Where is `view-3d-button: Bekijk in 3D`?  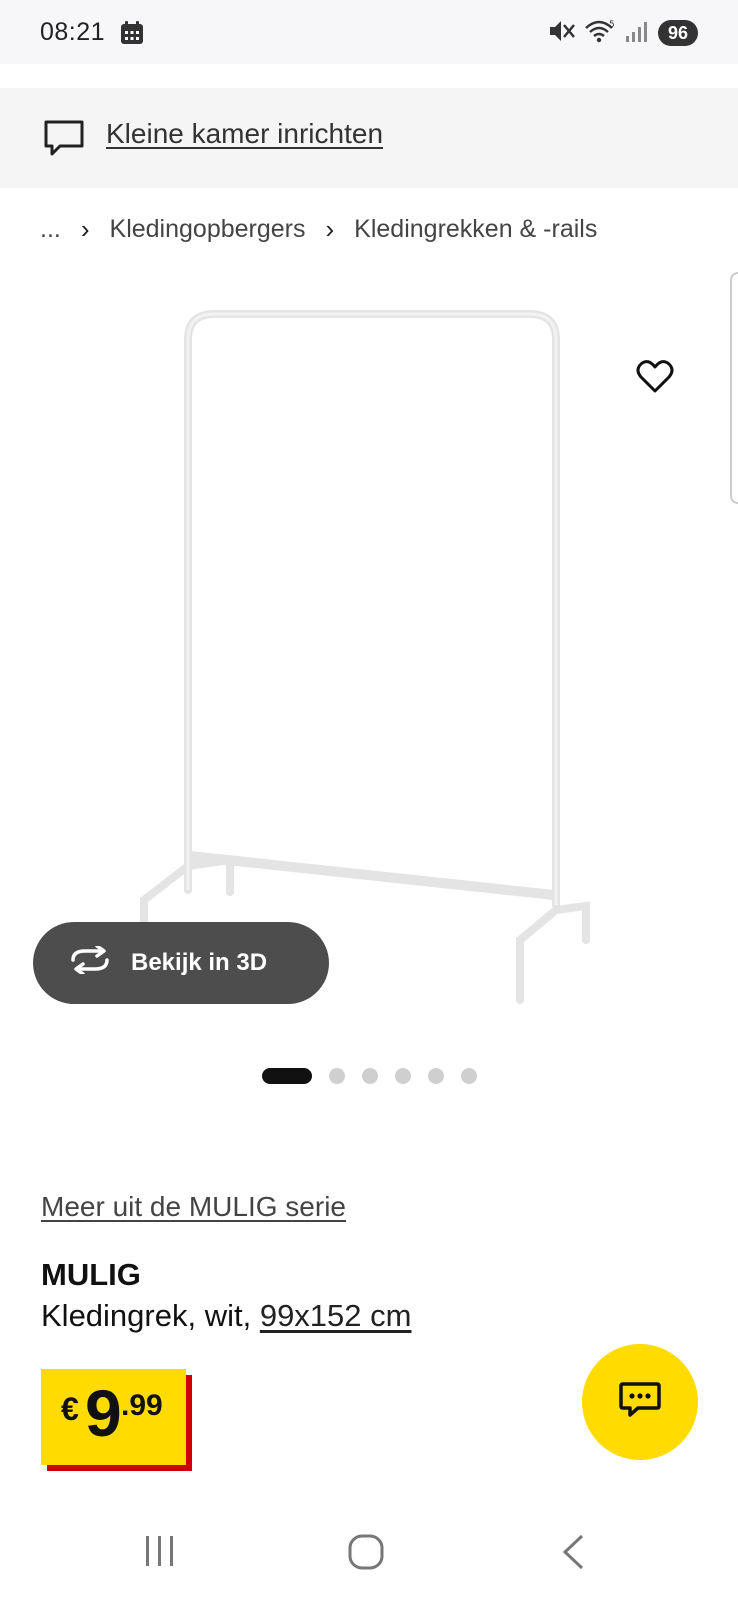 view-3d-button: Bekijk in 3D is located at coordinates (181, 963).